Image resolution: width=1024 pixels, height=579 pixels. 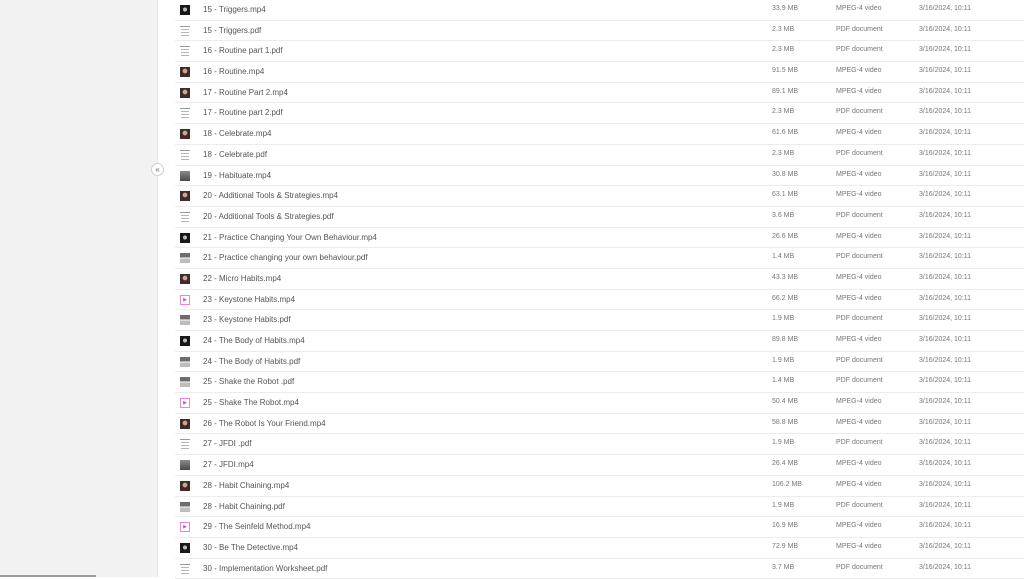 I want to click on file-name: 20 - Additional Tools & Strategies.pdf, so click(x=268, y=216).